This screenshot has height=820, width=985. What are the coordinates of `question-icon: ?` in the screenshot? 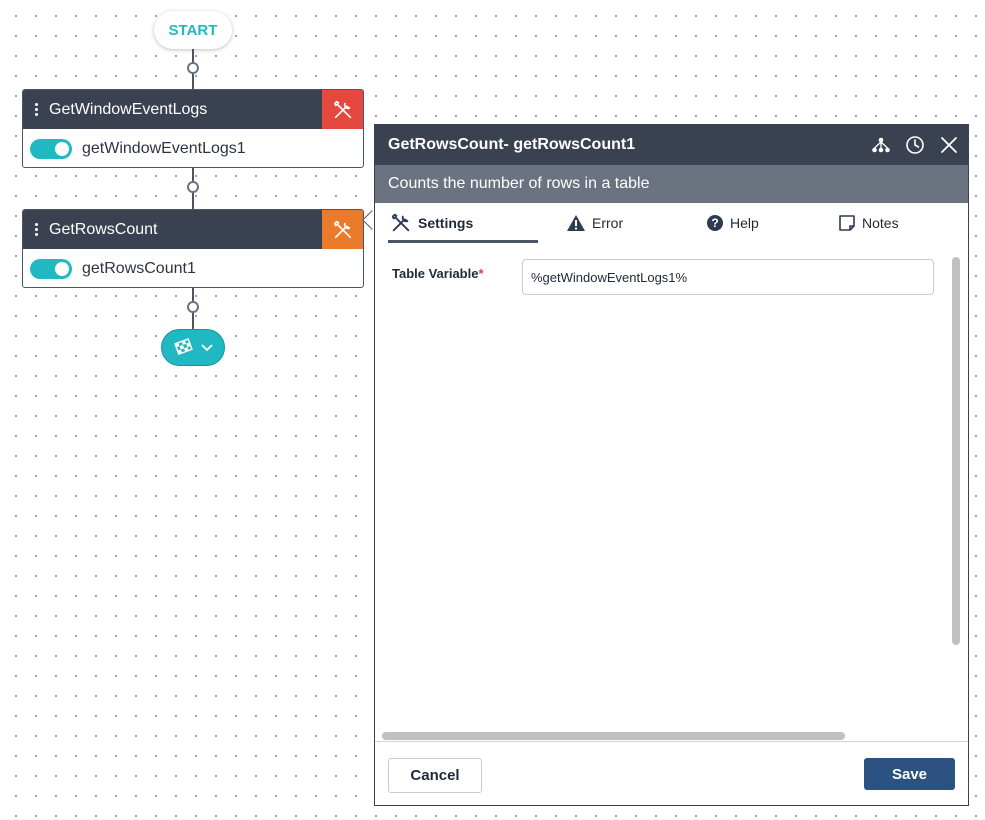 It's located at (715, 223).